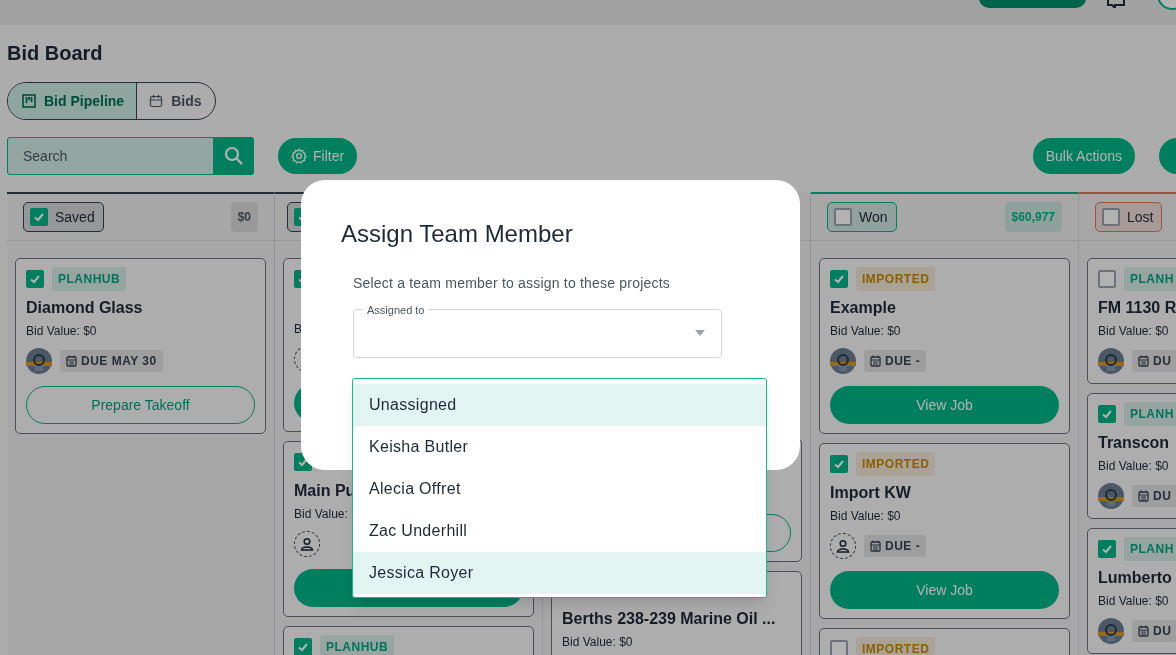 This screenshot has width=1176, height=655. What do you see at coordinates (1131, 456) in the screenshot?
I see `project-card: PLANH Transcon Bid Value: $0 DU` at bounding box center [1131, 456].